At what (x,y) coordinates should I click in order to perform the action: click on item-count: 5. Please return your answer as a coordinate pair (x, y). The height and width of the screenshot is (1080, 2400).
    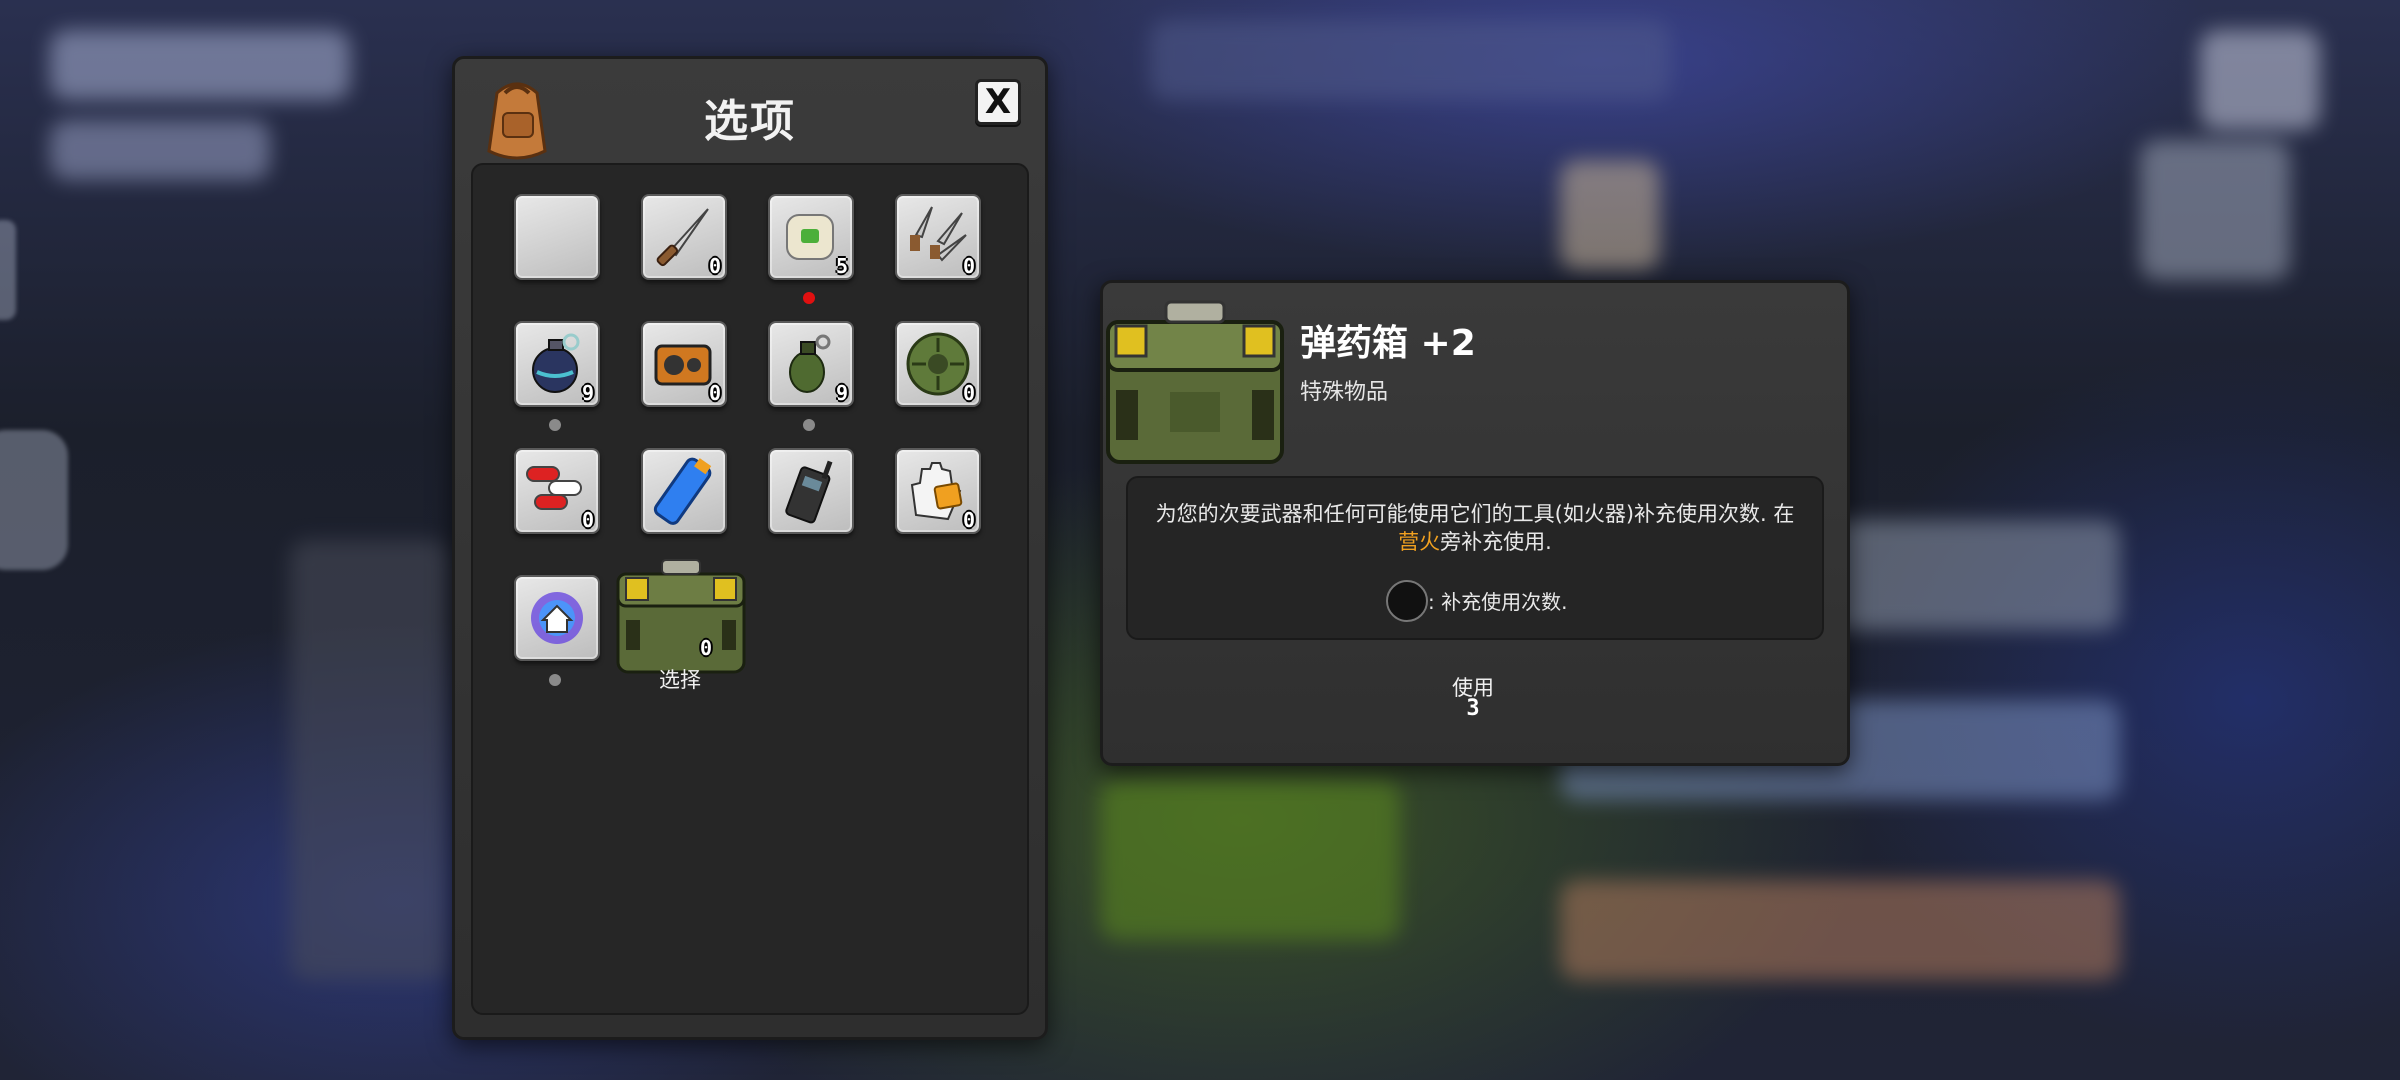
    Looking at the image, I should click on (841, 266).